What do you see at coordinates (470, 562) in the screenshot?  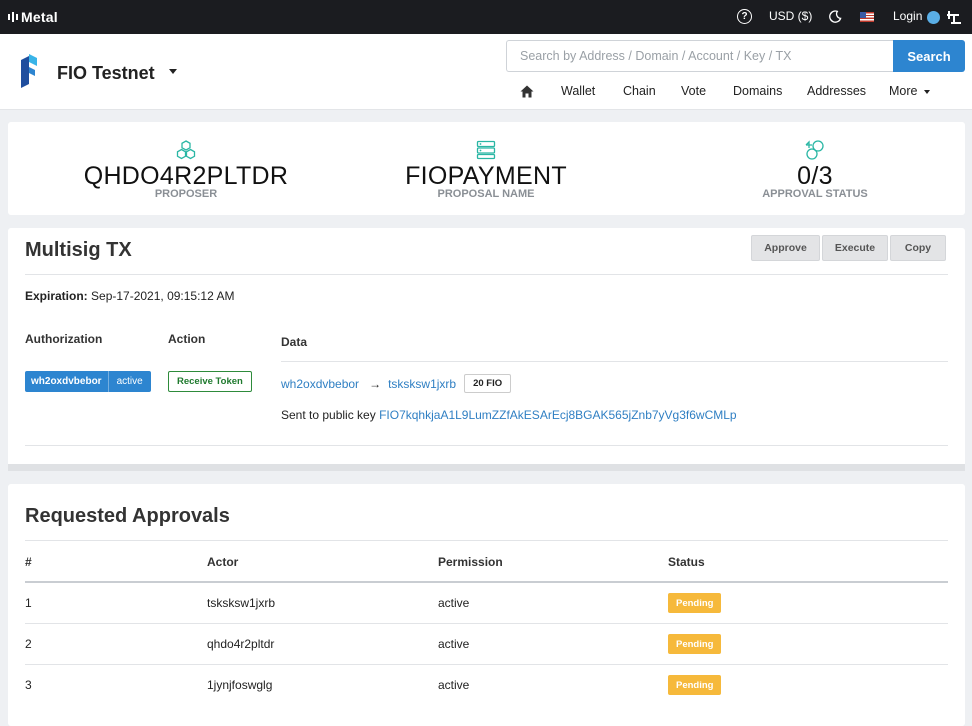 I see `col-permission-header: Permission` at bounding box center [470, 562].